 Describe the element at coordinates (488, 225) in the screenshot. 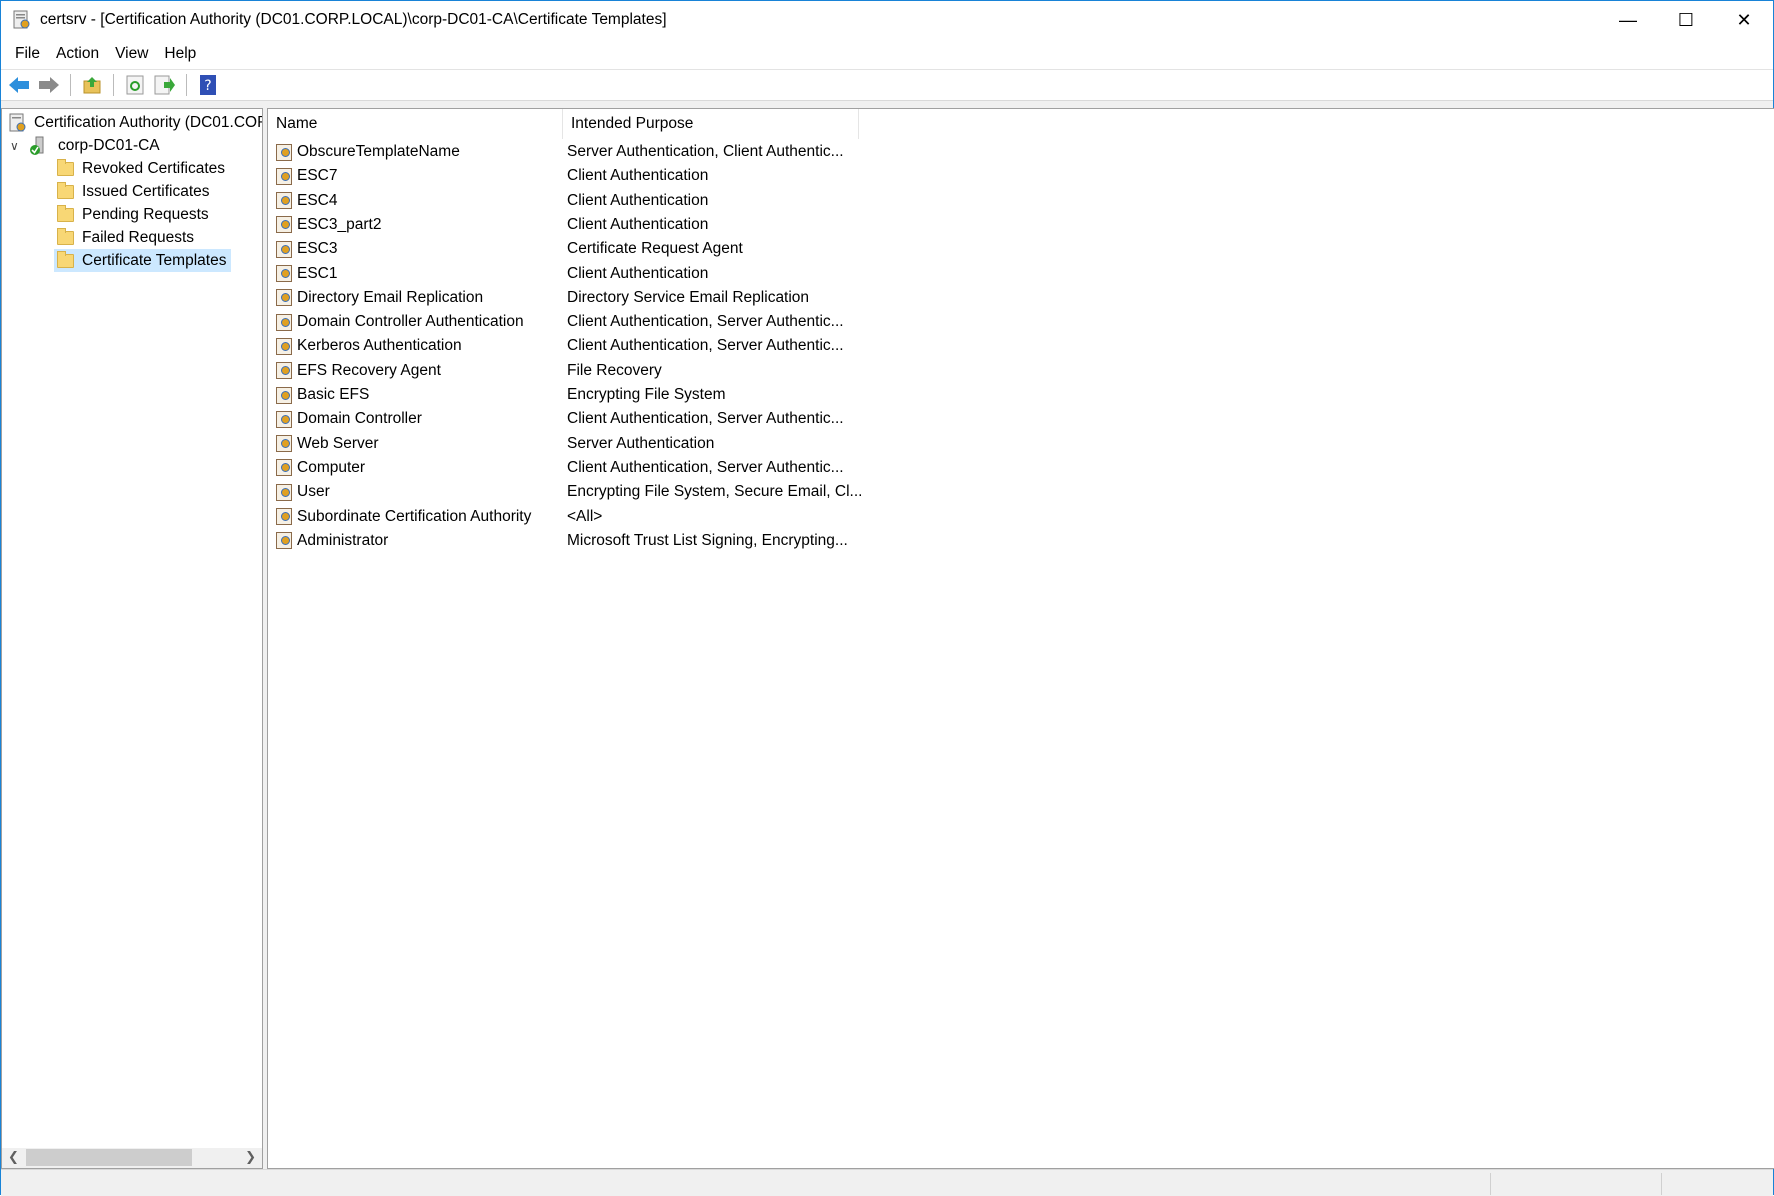

I see `table-row: ESC3_part2 Client Authentication` at that location.